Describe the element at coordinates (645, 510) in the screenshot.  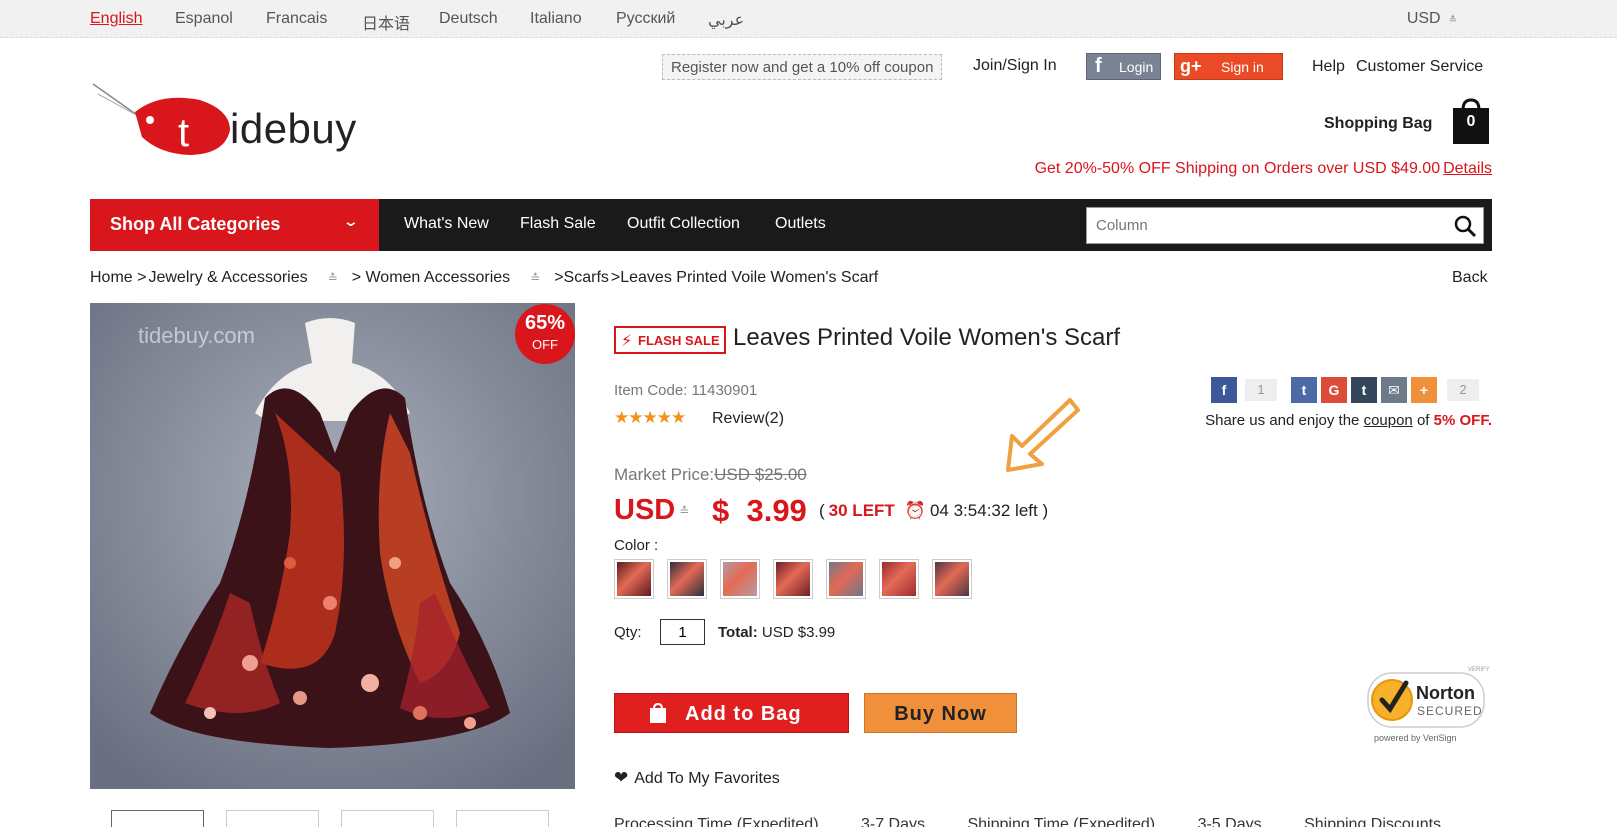
I see `currency-code: USD` at that location.